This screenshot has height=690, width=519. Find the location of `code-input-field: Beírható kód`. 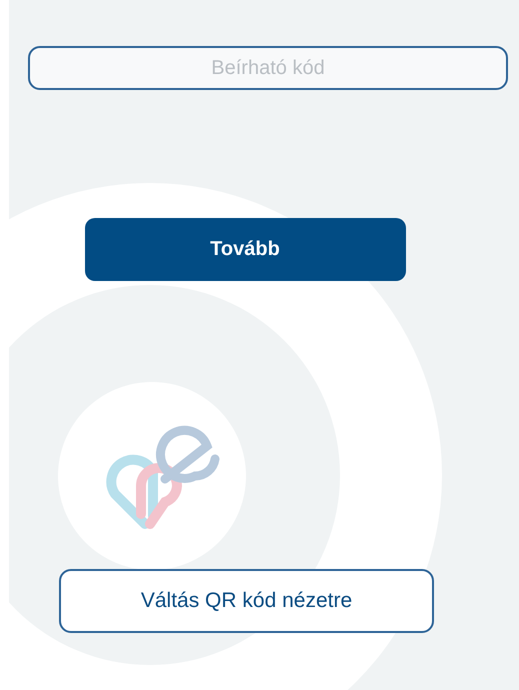

code-input-field: Beírható kód is located at coordinates (268, 68).